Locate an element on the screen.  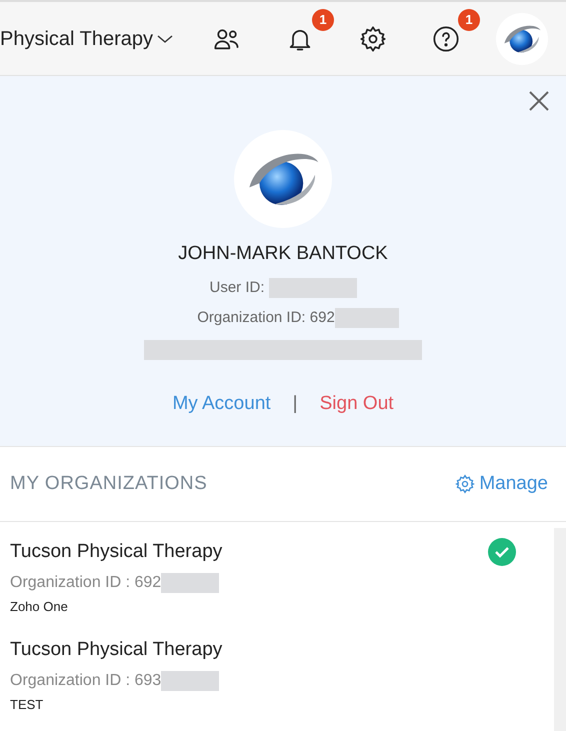
organization-id: Organization ID : 692 is located at coordinates (86, 582).